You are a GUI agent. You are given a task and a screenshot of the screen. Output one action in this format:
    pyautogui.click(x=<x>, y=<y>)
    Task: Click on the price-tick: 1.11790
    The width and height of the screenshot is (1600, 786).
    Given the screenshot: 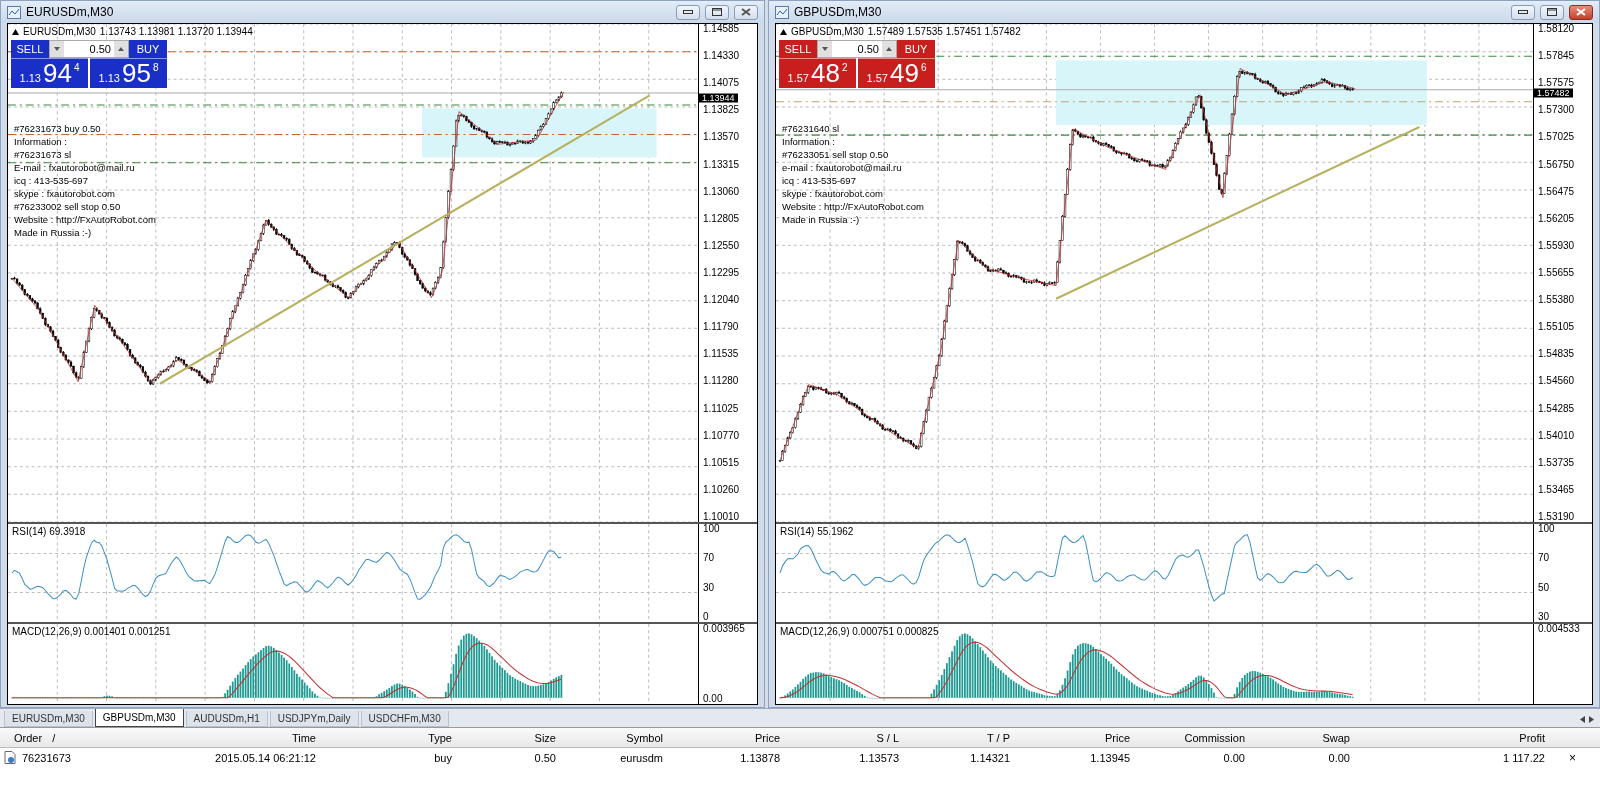 What is the action you would take?
    pyautogui.click(x=721, y=327)
    